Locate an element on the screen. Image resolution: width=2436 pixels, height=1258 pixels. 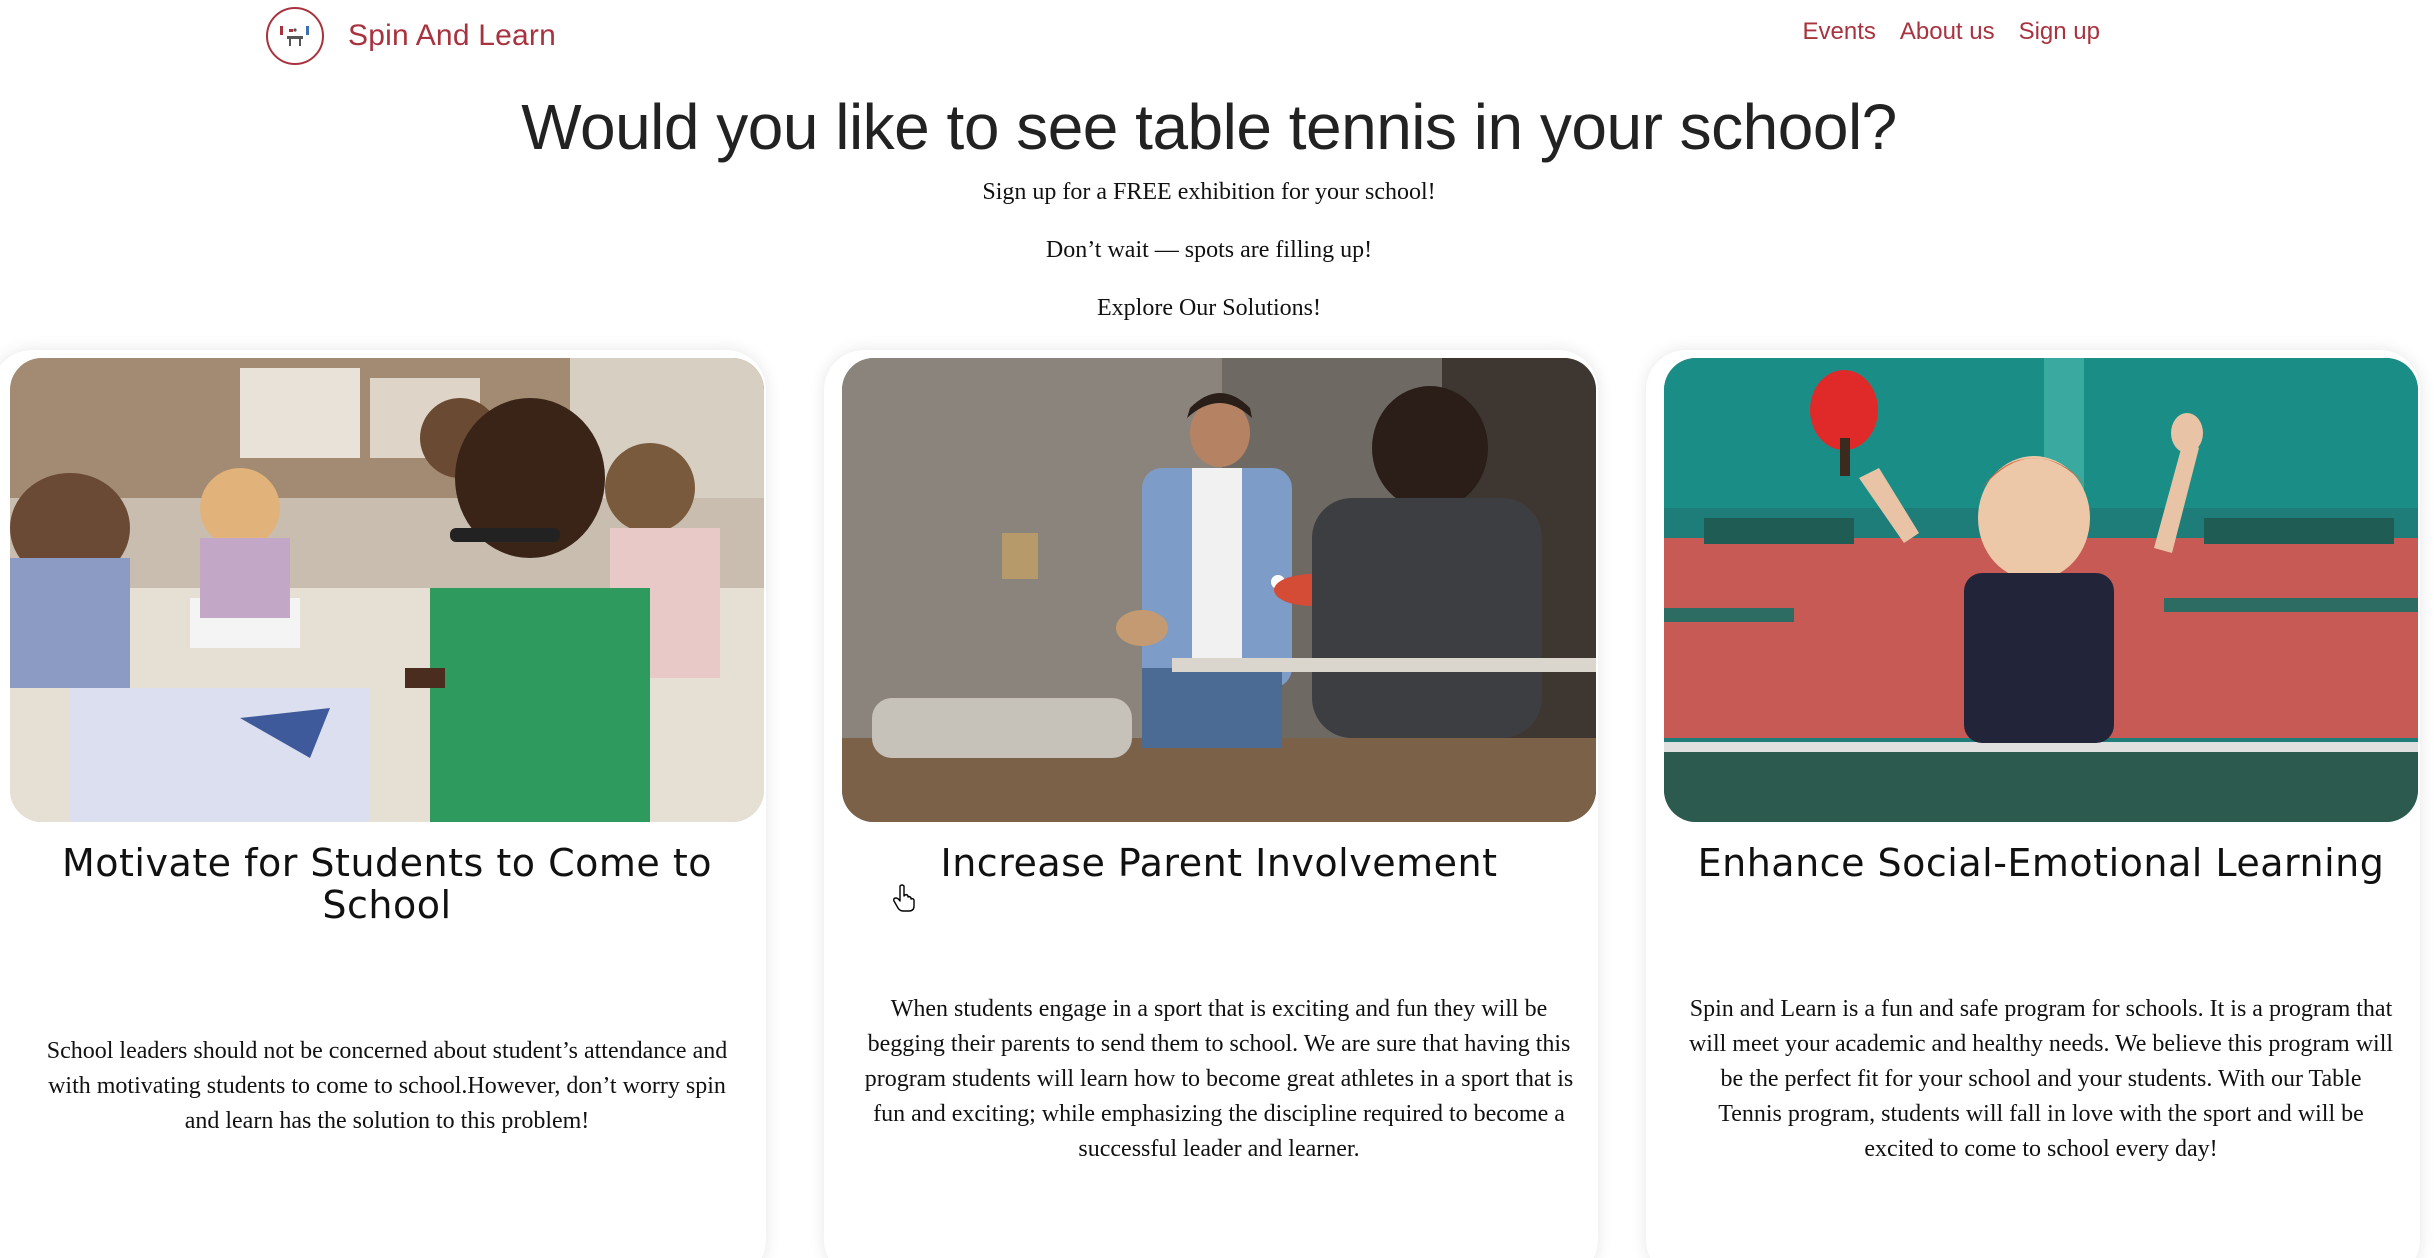
card-title: Motivate for Students to Come to School is located at coordinates (387, 884).